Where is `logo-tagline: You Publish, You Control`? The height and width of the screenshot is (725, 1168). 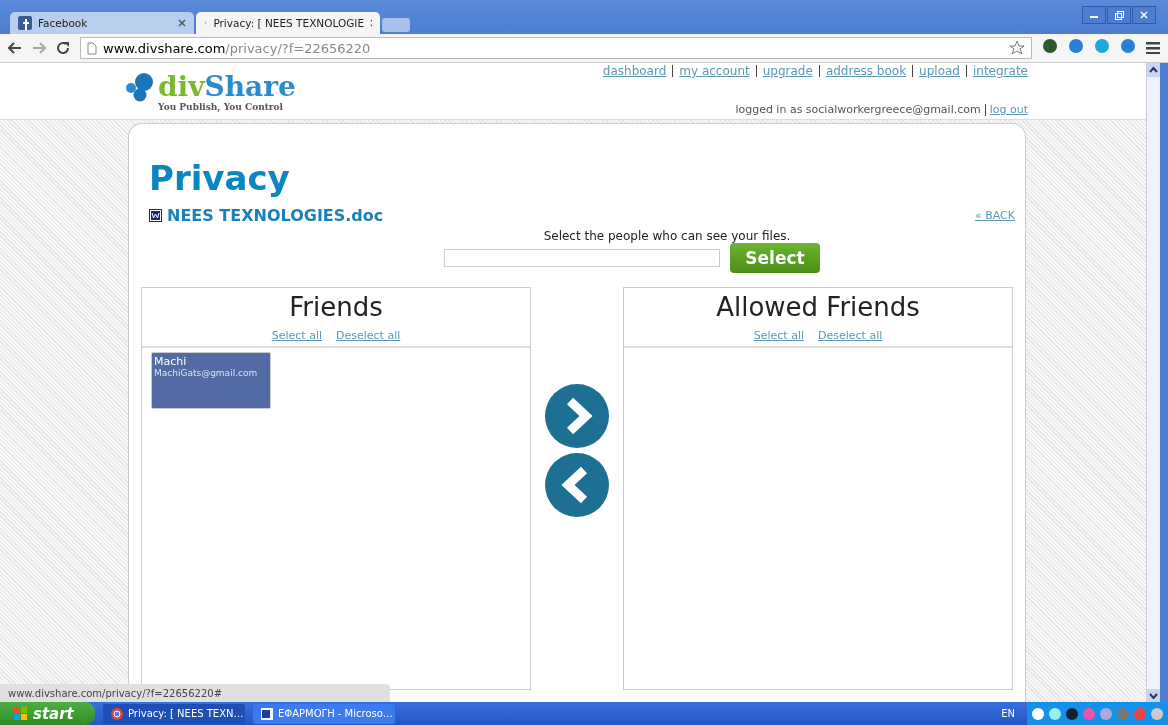
logo-tagline: You Publish, You Control is located at coordinates (221, 107).